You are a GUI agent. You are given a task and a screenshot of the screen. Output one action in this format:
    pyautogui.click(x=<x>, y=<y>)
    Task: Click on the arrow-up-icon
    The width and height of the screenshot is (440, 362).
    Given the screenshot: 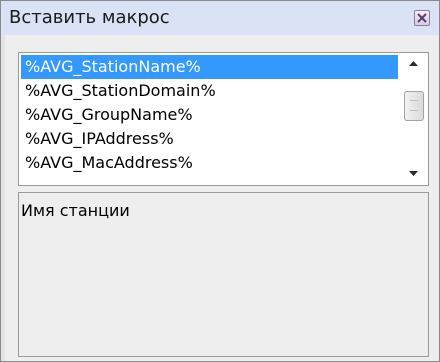 What is the action you would take?
    pyautogui.click(x=413, y=63)
    